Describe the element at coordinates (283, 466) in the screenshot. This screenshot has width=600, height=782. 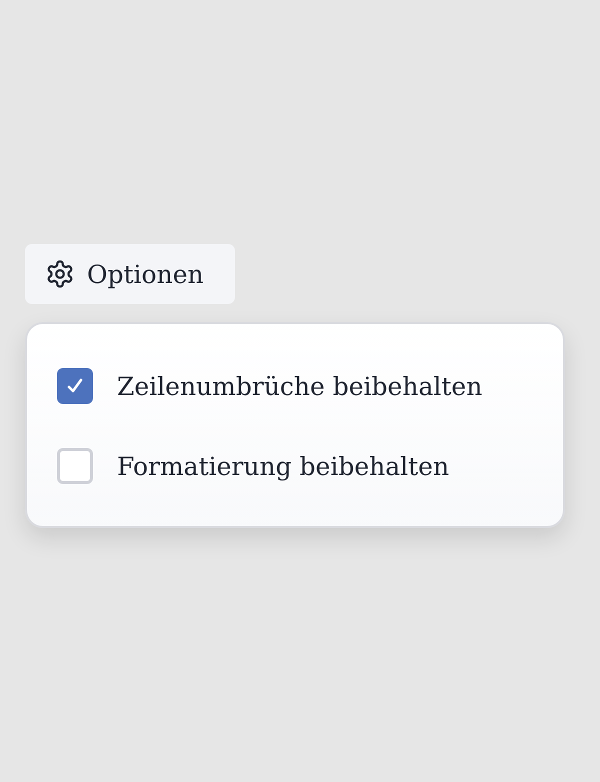
I see `option-label: Formatierung beibehalten` at that location.